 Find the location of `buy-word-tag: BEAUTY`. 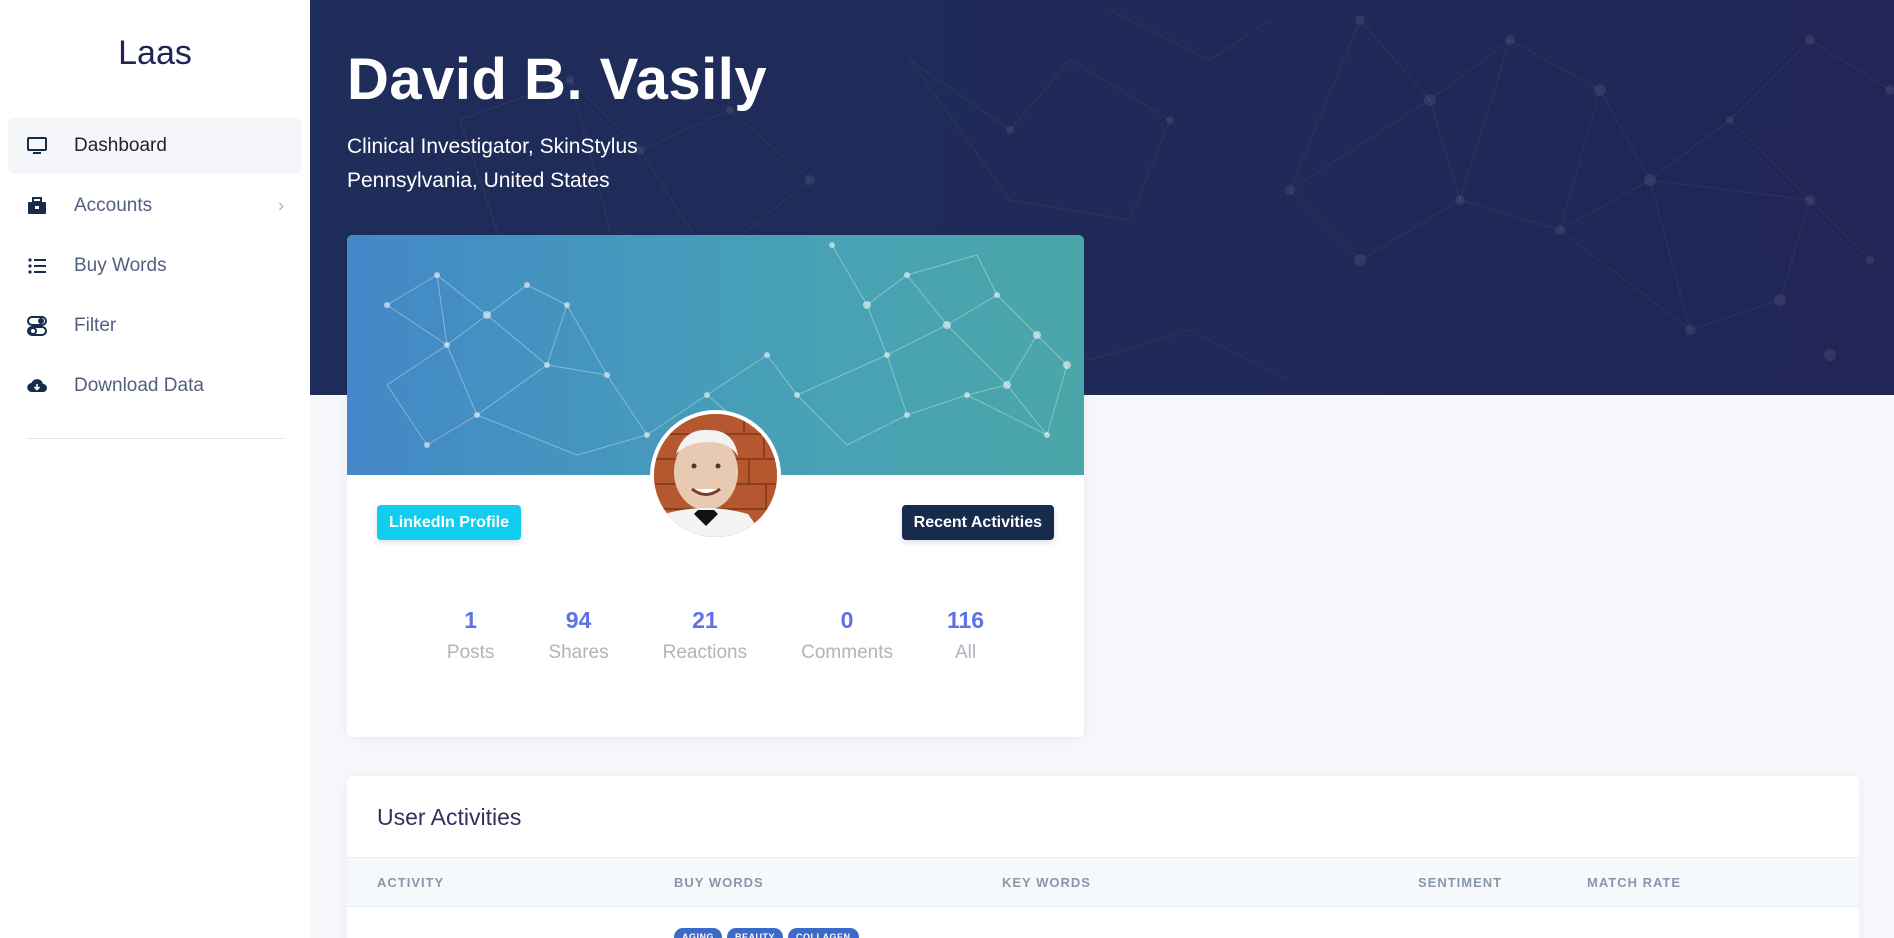

buy-word-tag: BEAUTY is located at coordinates (755, 933).